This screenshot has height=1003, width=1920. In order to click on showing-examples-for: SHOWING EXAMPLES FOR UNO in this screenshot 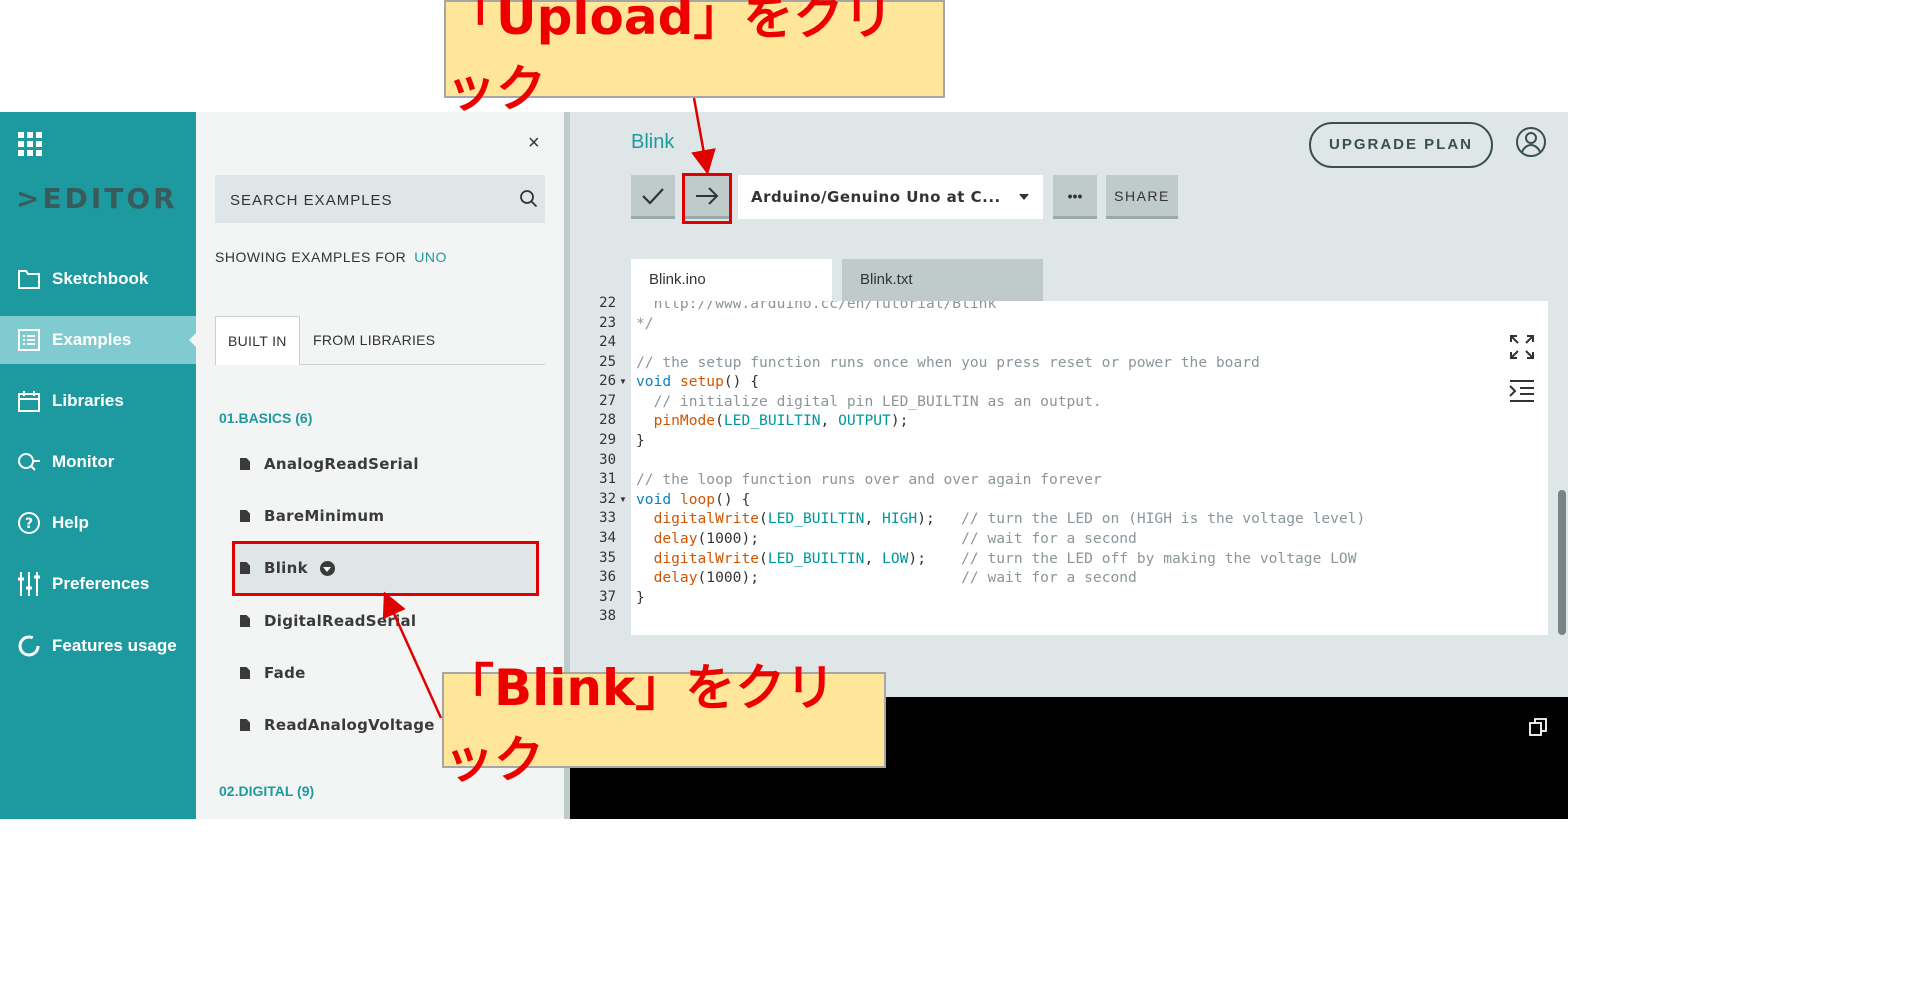, I will do `click(331, 257)`.